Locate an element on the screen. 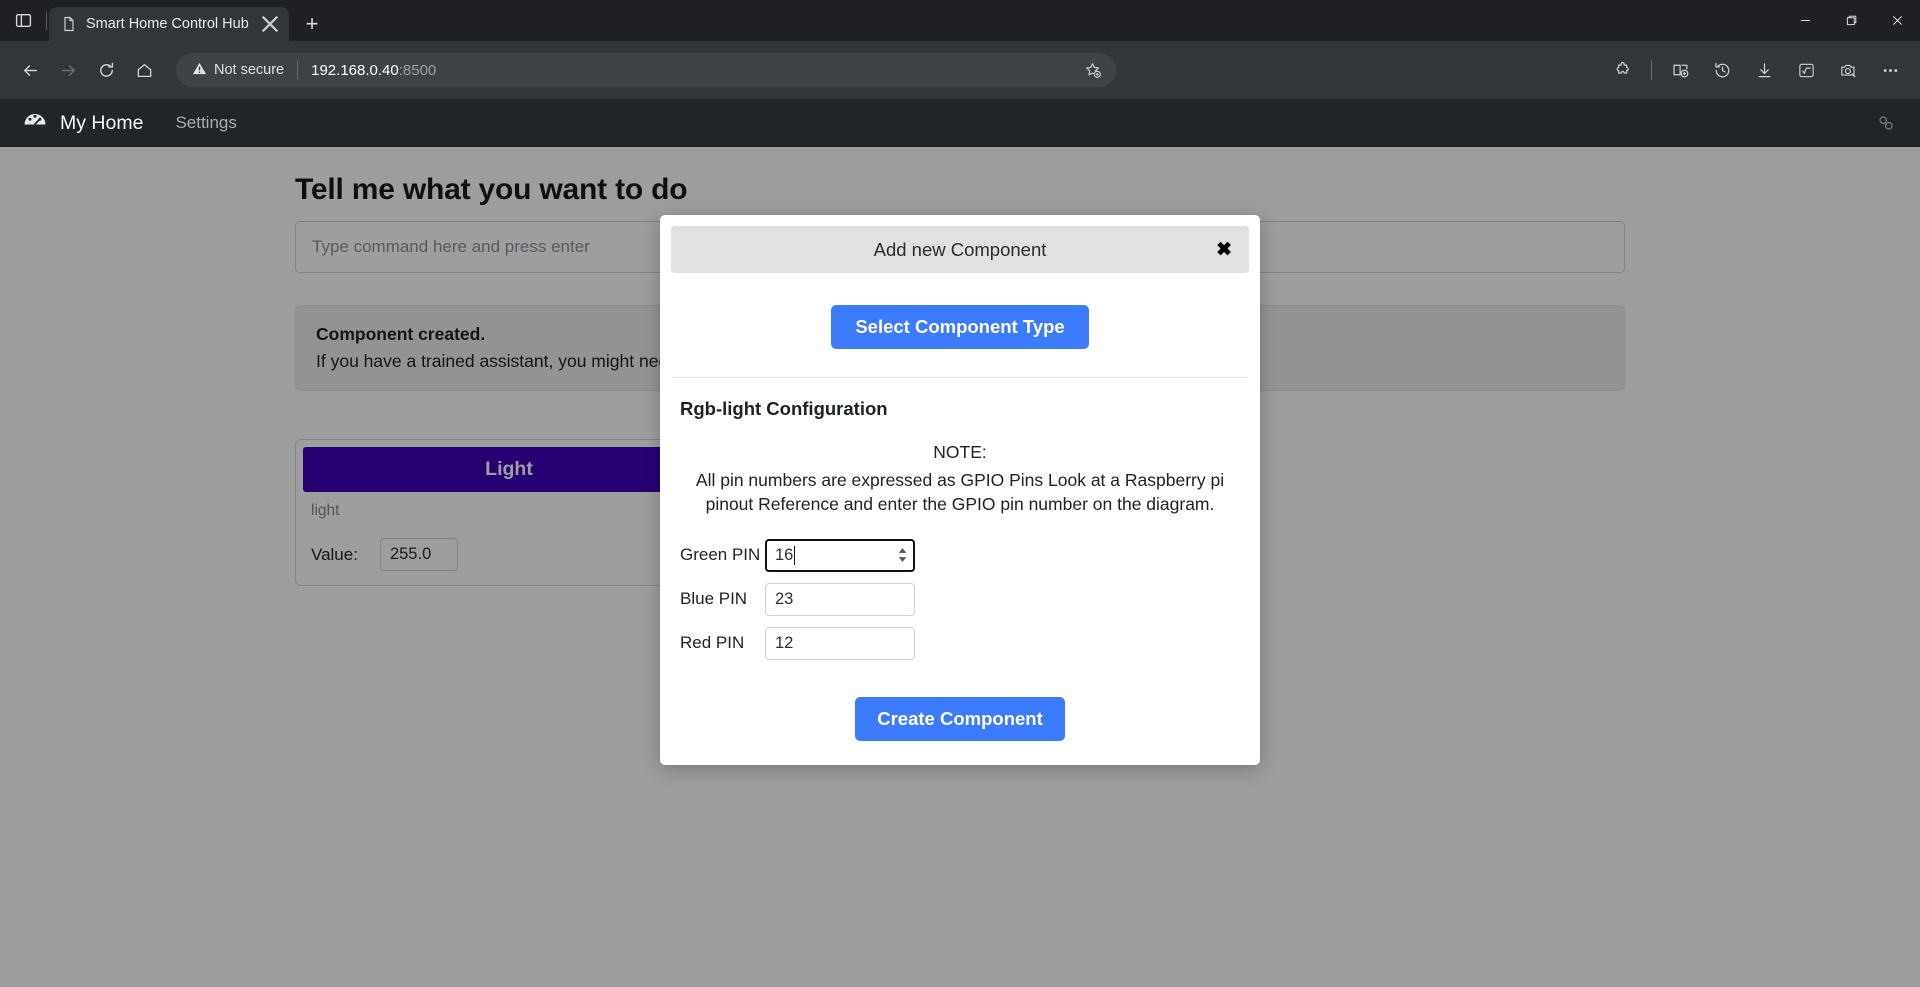 This screenshot has width=1920, height=987. url-port: :8500 is located at coordinates (417, 70).